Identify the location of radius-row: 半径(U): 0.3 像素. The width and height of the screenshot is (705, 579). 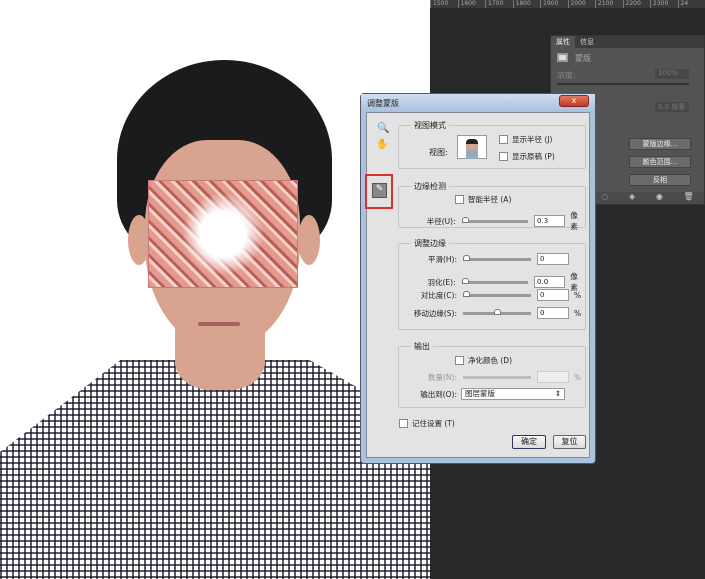
(492, 221).